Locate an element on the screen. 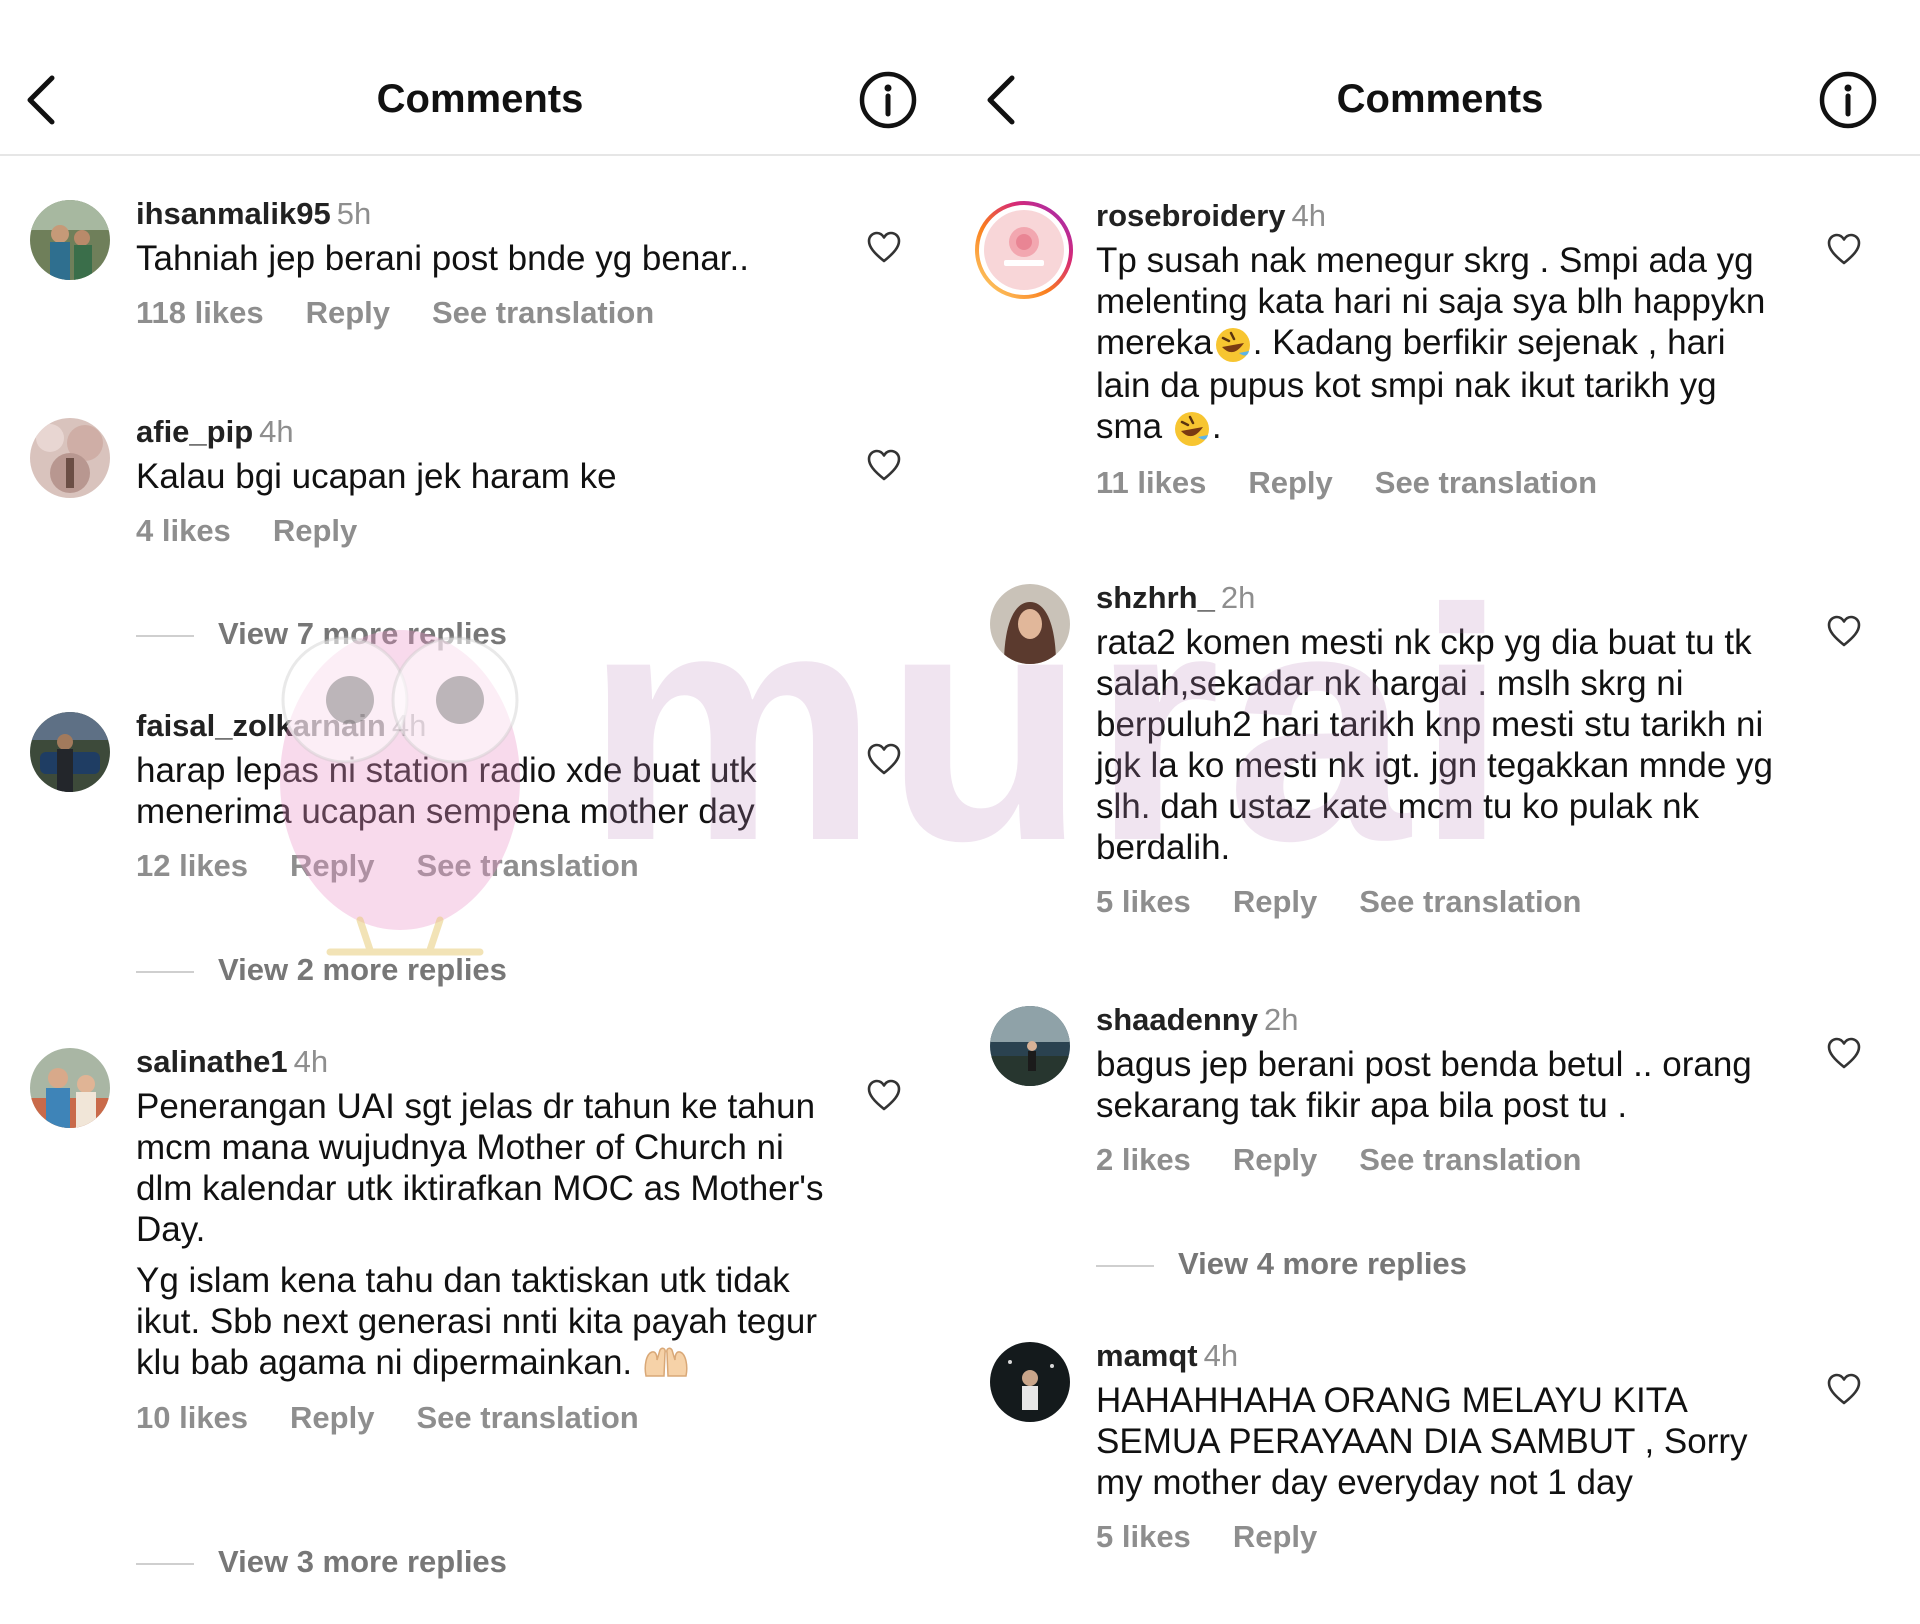  view-replies-label: View 3 more replies is located at coordinates (362, 1561).